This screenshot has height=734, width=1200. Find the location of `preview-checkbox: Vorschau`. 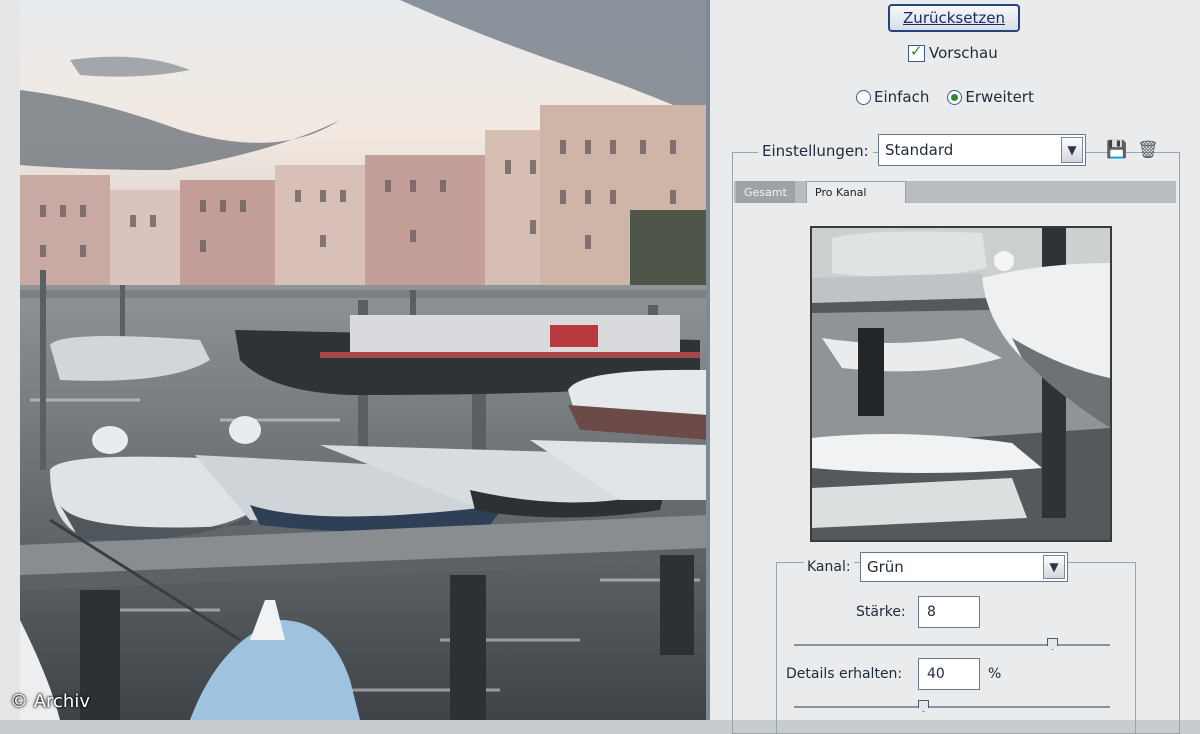

preview-checkbox: Vorschau is located at coordinates (953, 52).